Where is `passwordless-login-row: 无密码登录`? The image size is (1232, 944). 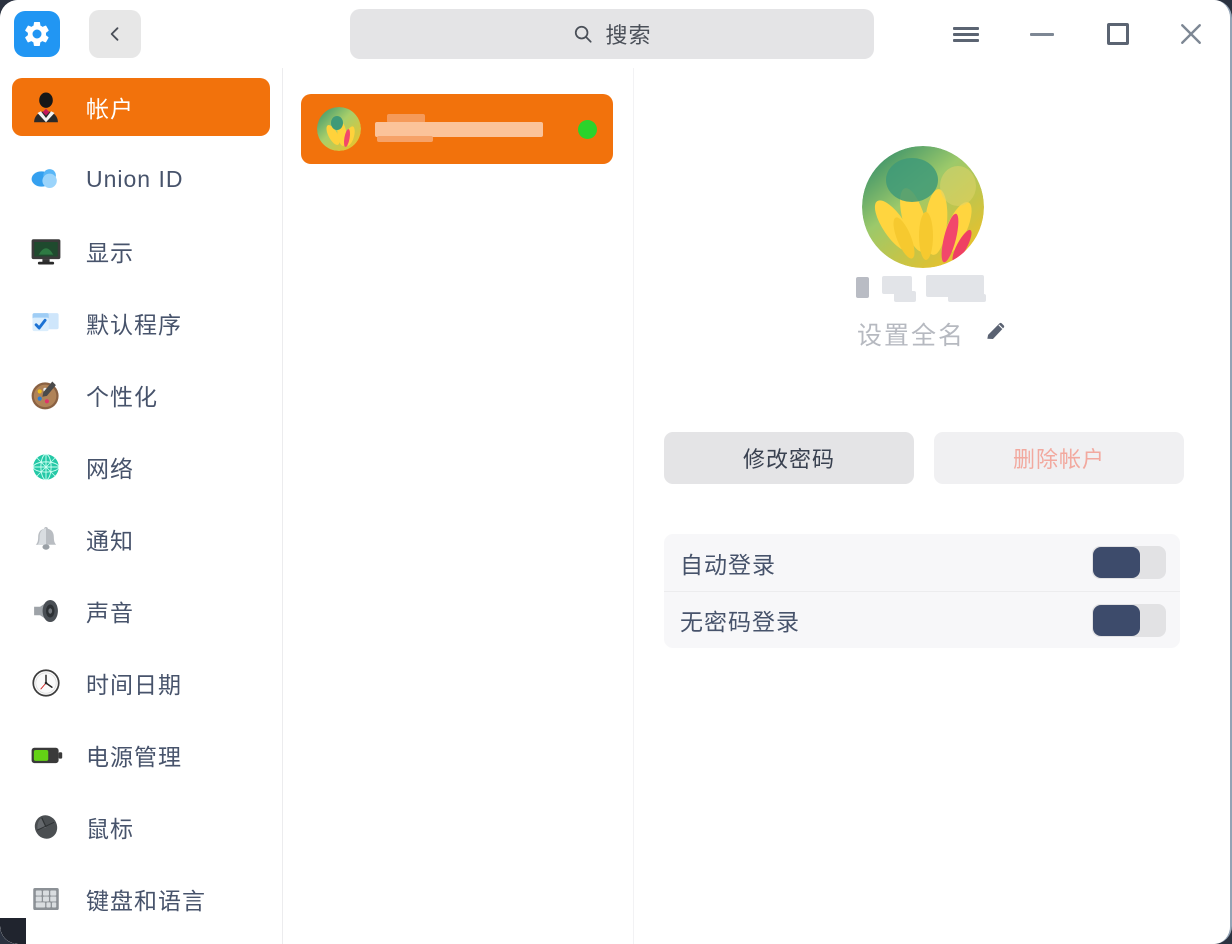 passwordless-login-row: 无密码登录 is located at coordinates (922, 619).